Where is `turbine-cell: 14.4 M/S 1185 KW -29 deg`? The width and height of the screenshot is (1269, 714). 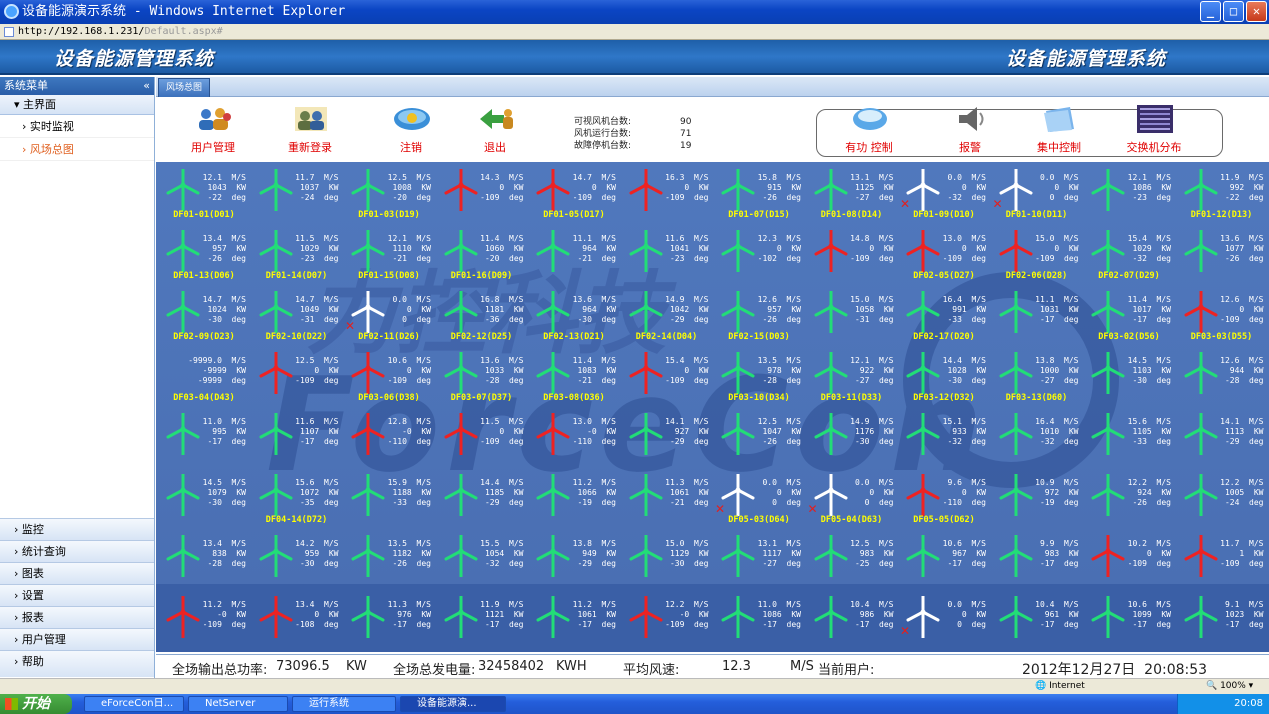
turbine-cell: 14.4 M/S 1185 KW -29 deg is located at coordinates (482, 501).